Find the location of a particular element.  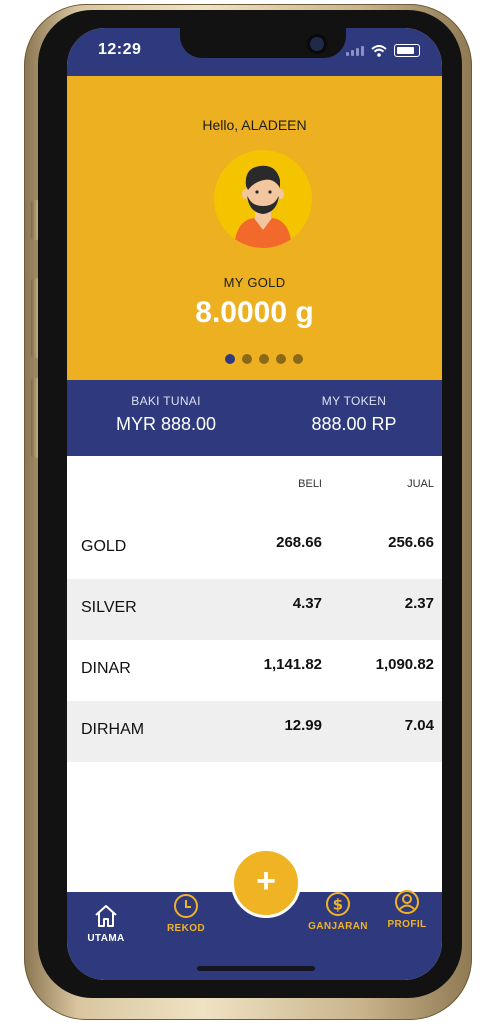

column-header-sell: JUAL is located at coordinates (420, 484).